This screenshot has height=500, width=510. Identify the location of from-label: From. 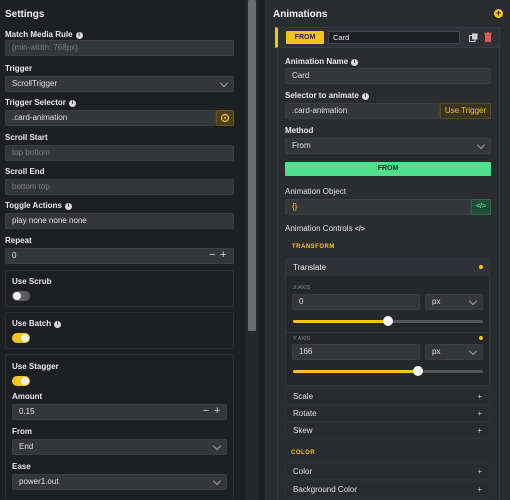
(22, 431).